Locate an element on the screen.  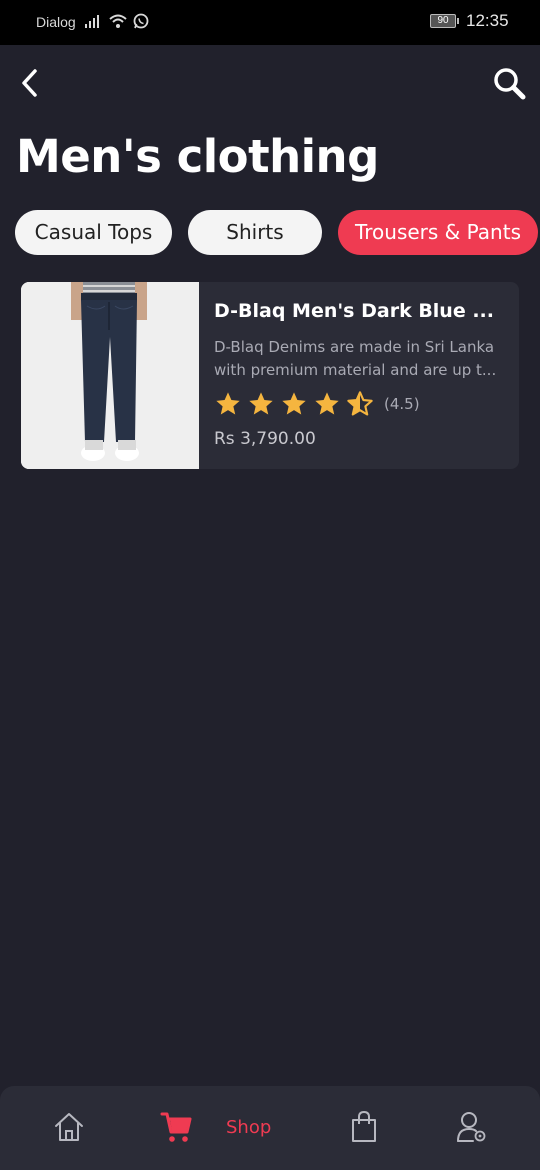
home-icon is located at coordinates (69, 1127).